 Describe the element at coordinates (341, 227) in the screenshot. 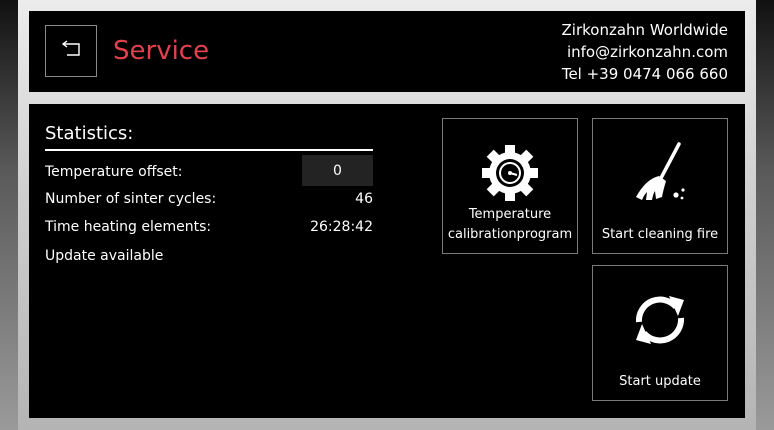

I see `heating-time-value: 26:28:42` at that location.